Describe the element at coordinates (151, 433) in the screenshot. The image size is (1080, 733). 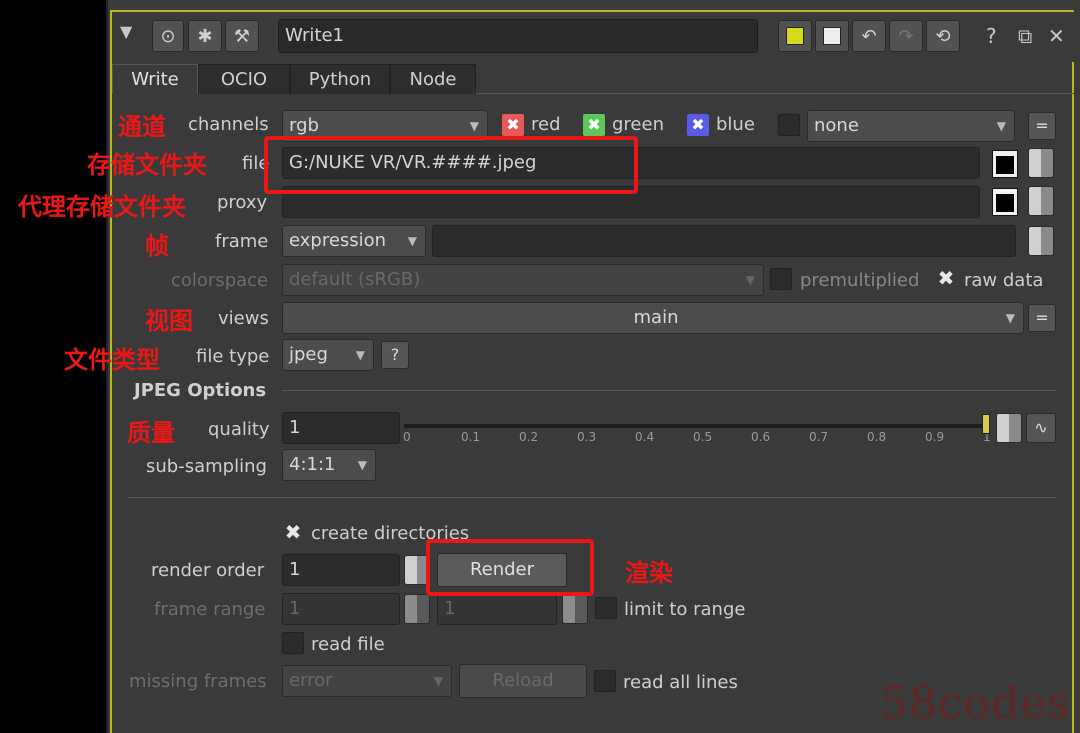
I see `annotation-quality: 质量` at that location.